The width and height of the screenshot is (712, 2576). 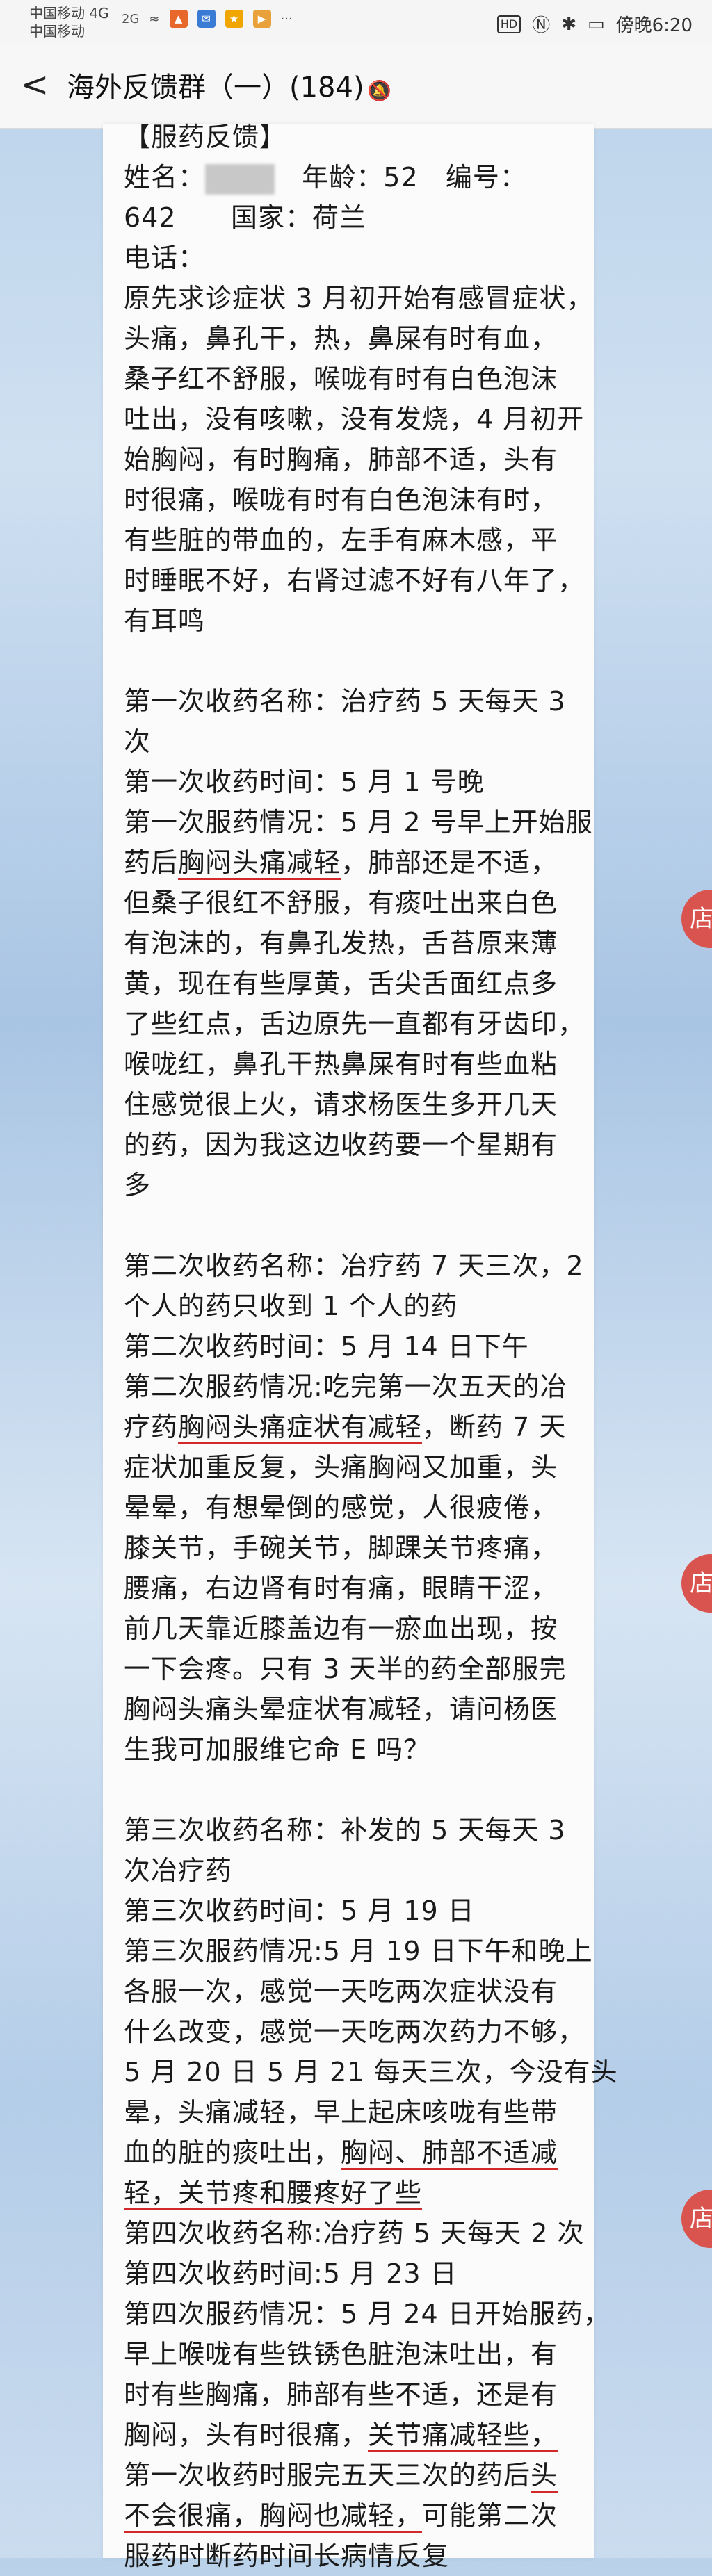 I want to click on second-name-line: 第二次收药名称：冶疗药 7 天三次，2, so click(x=354, y=1265).